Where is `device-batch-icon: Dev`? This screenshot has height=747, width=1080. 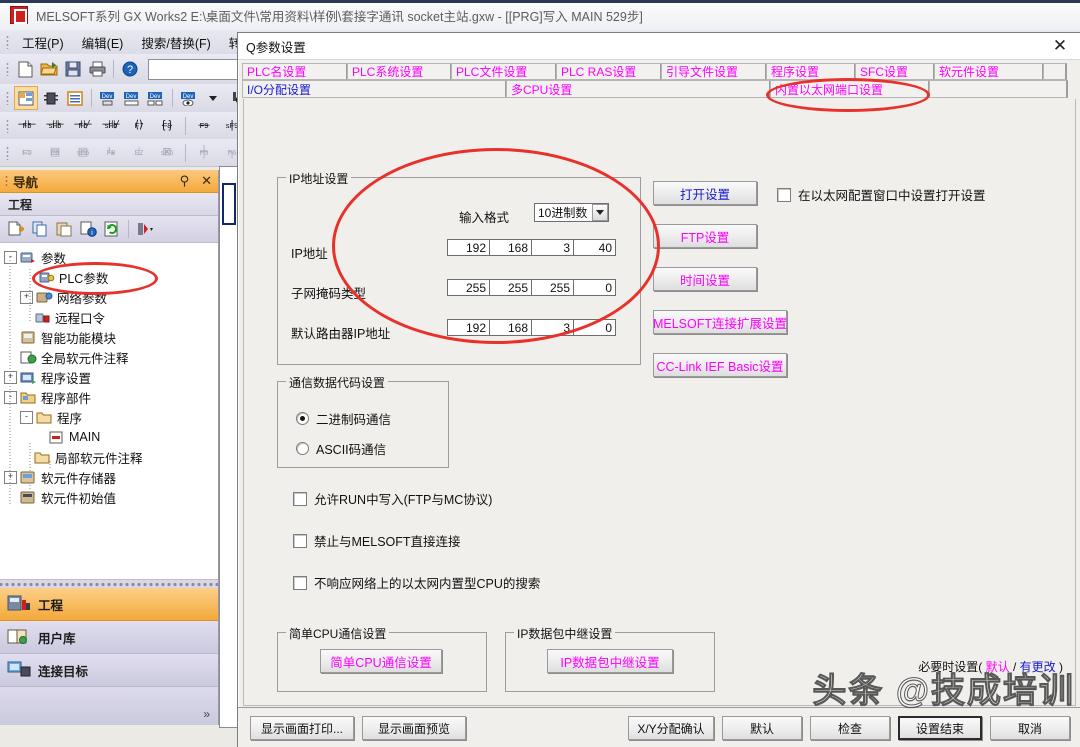
device-batch-icon: Dev is located at coordinates (156, 98).